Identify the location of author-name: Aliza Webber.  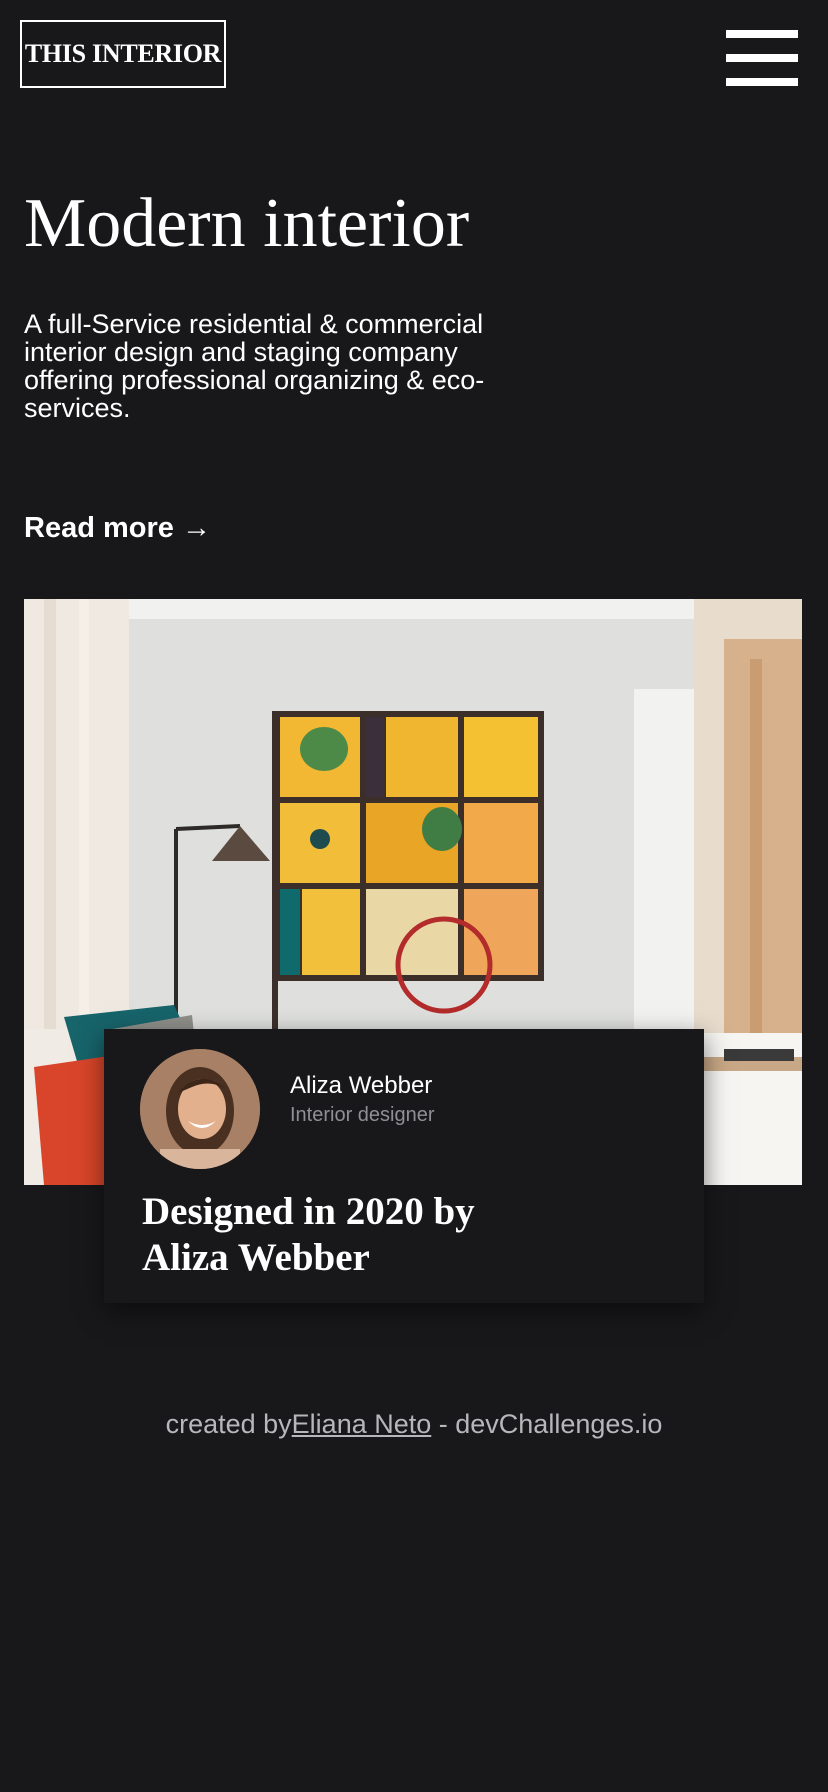
(361, 1085).